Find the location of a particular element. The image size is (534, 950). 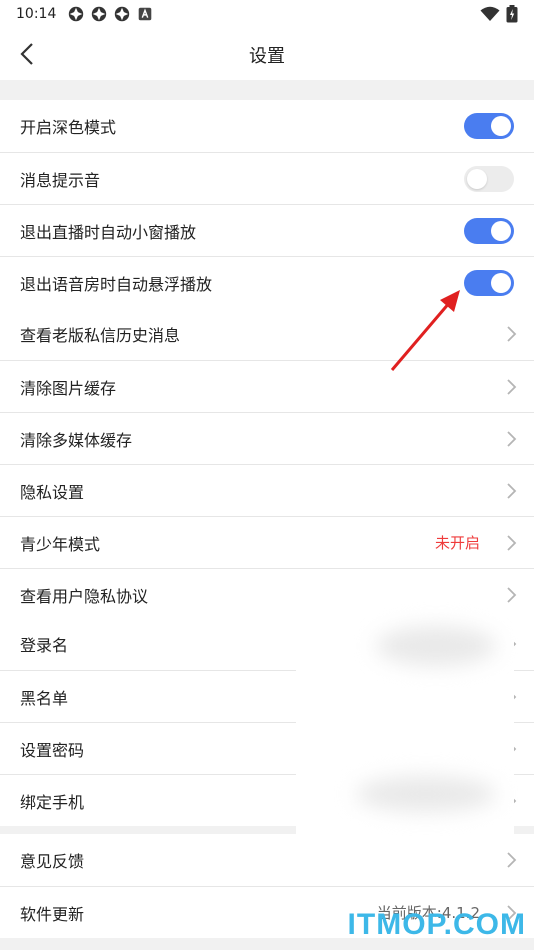

software-update-label: 软件更新 is located at coordinates (52, 914).